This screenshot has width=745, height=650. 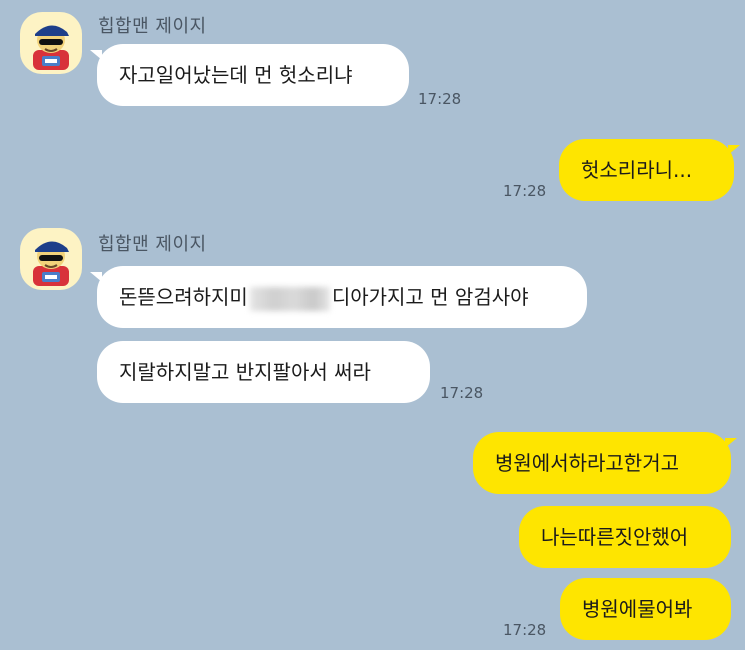 I want to click on incoming-message-bubble: 지랄하지말고 반지팔아서 써라, so click(x=263, y=372).